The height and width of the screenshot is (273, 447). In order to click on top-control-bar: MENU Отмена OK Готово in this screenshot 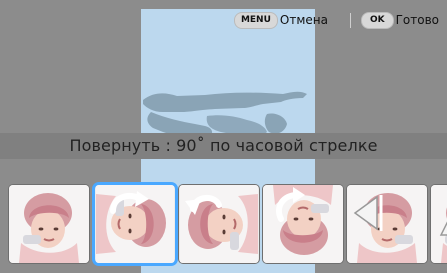, I will do `click(336, 20)`.